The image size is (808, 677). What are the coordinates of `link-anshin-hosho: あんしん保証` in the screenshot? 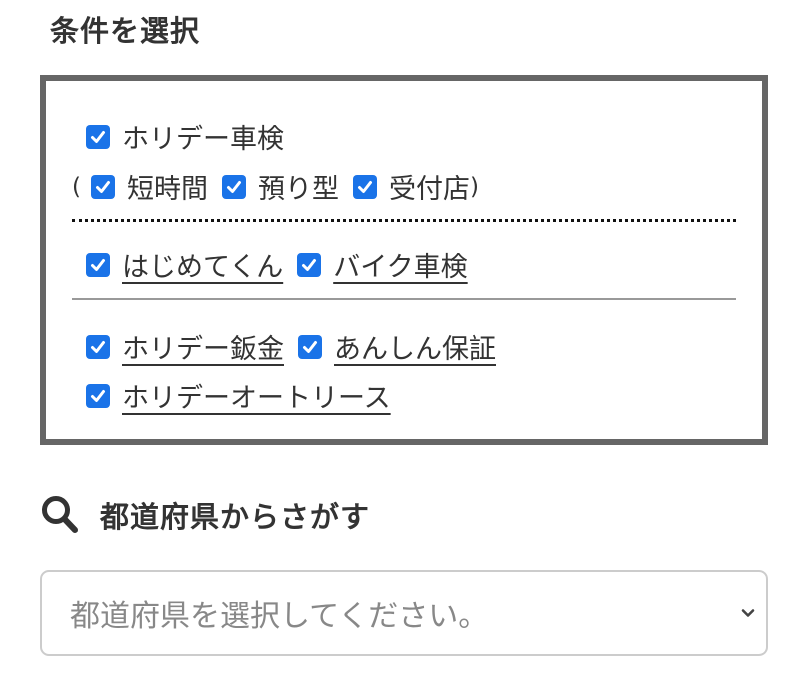 It's located at (415, 346).